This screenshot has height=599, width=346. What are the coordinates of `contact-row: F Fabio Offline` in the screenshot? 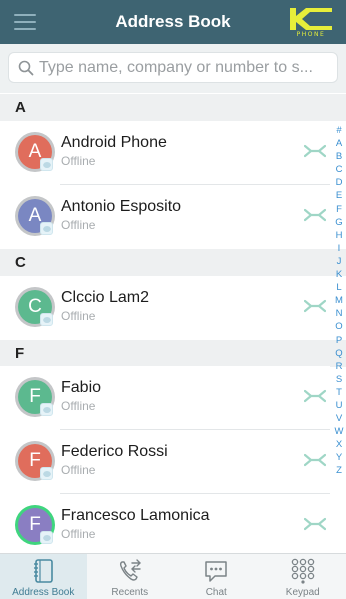 It's located at (165, 398).